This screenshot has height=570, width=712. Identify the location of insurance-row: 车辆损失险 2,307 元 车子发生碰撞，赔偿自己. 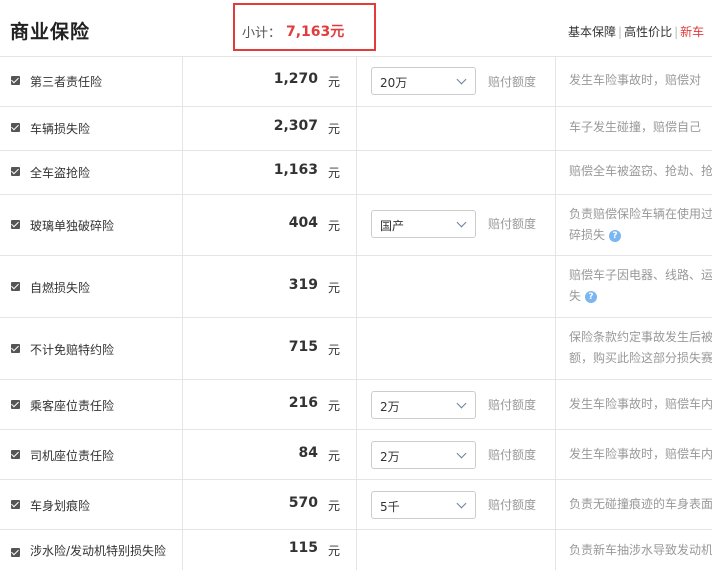
(356, 129).